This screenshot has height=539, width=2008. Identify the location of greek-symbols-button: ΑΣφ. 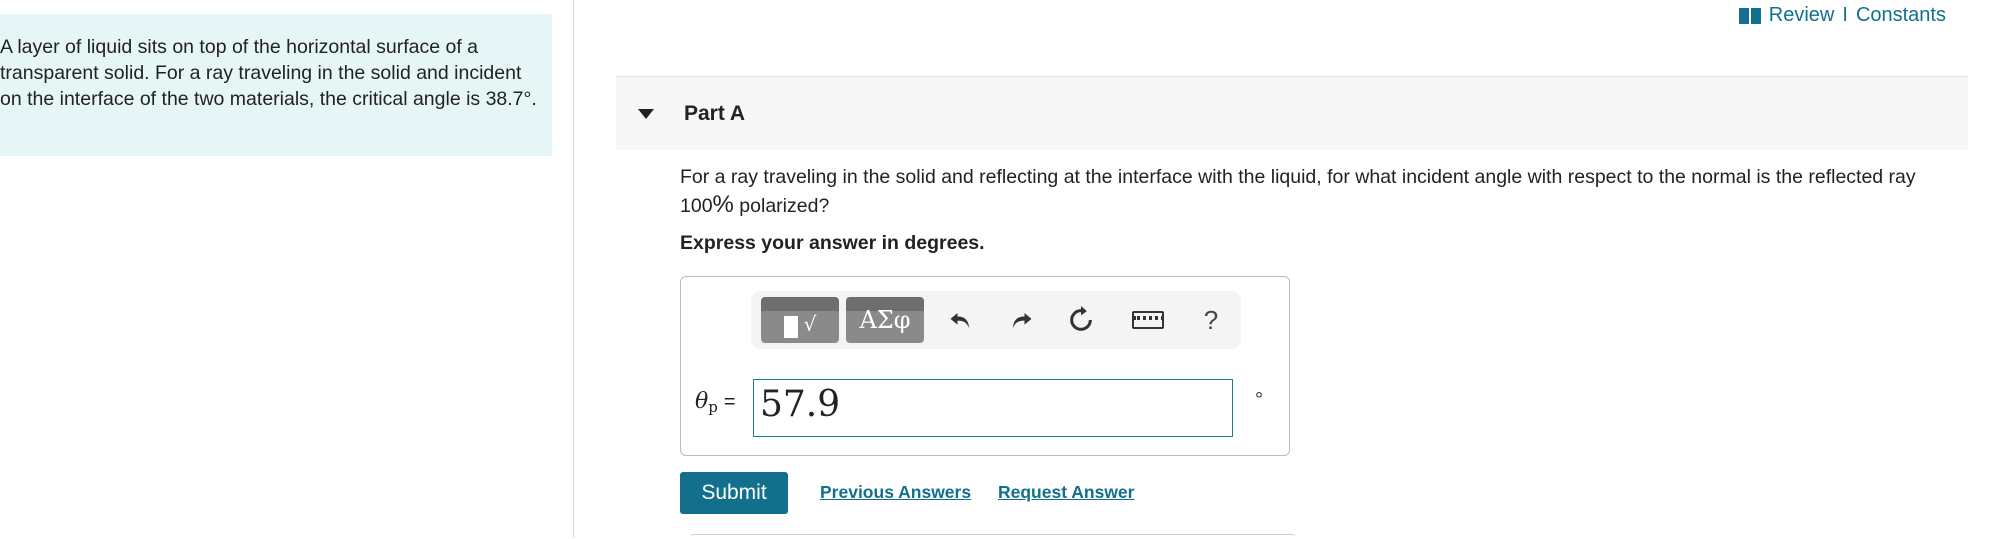
(885, 320).